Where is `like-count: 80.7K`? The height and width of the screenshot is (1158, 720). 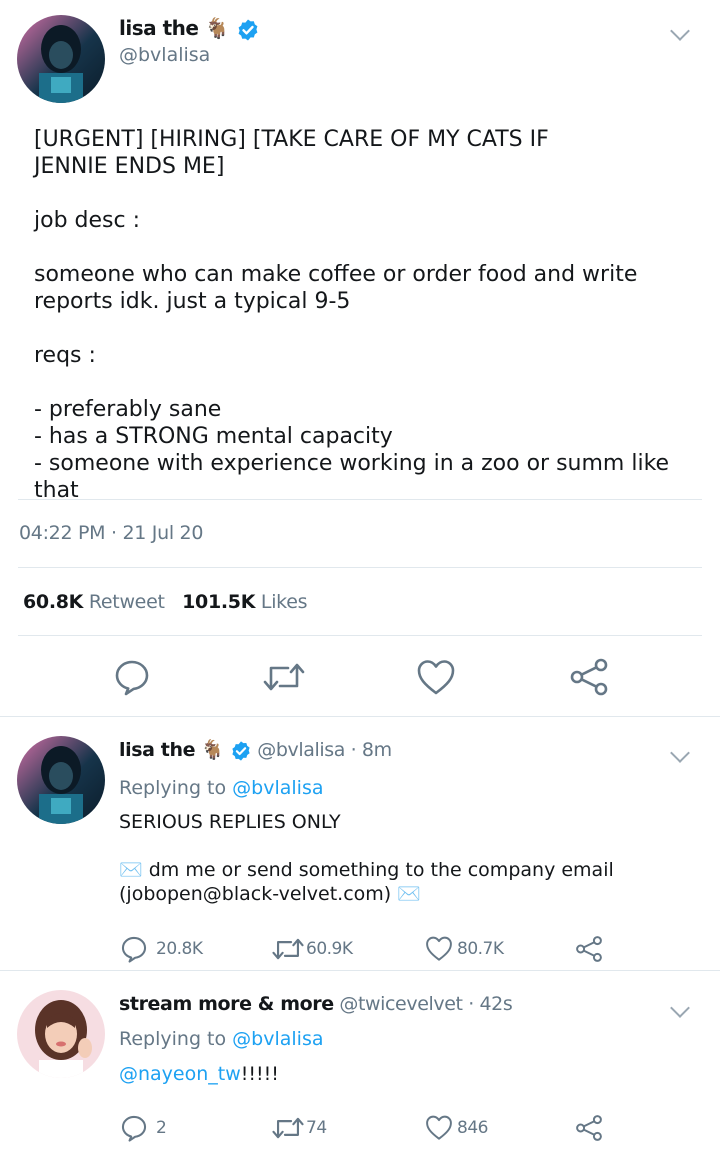 like-count: 80.7K is located at coordinates (480, 949).